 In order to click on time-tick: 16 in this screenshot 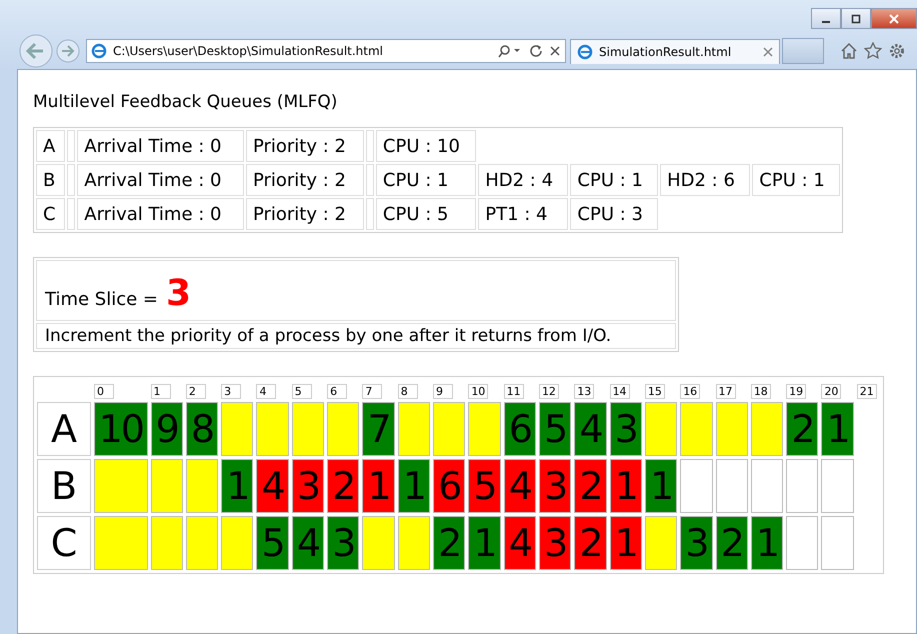, I will do `click(690, 391)`.